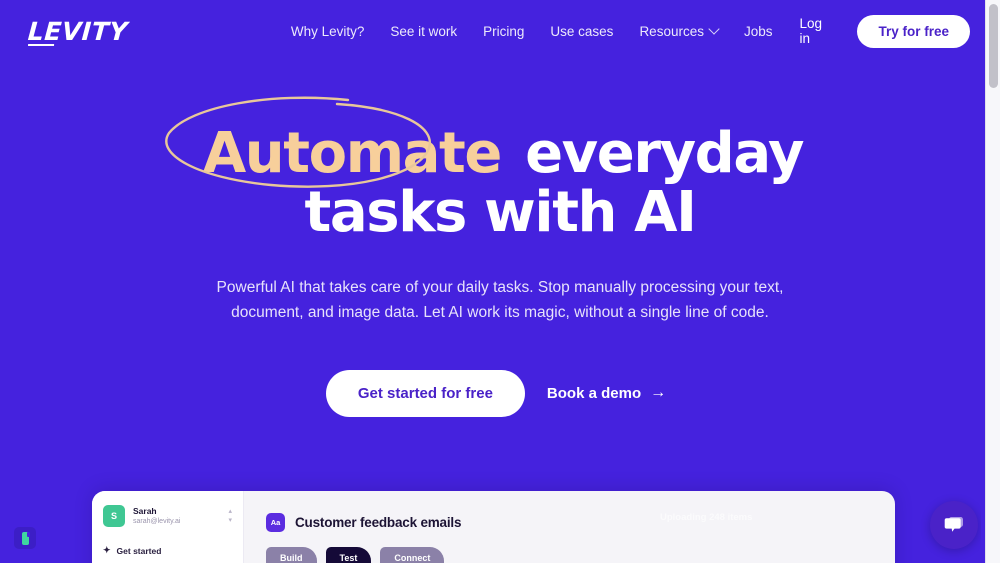 The width and height of the screenshot is (1000, 563). What do you see at coordinates (176, 516) in the screenshot?
I see `mockup-user-text: Sarah sarah@levity.ai` at bounding box center [176, 516].